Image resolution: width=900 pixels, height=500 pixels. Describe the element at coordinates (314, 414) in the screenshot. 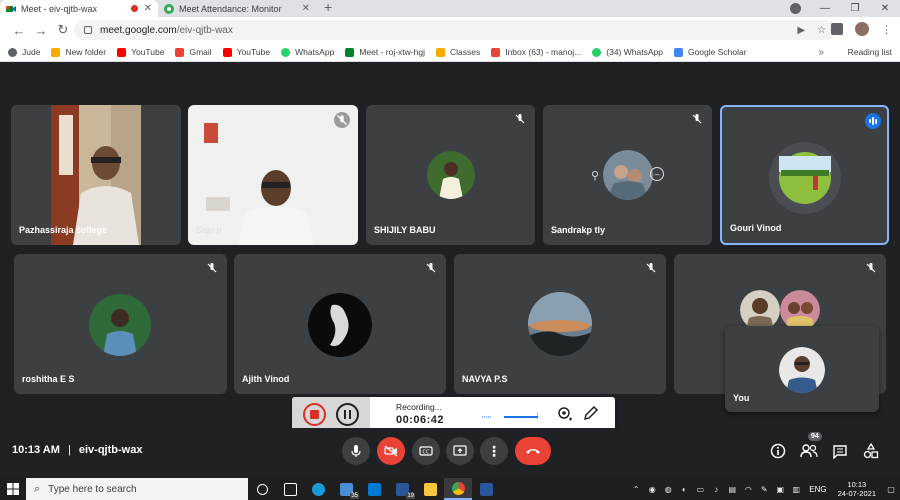

I see `stop-recording-button` at that location.